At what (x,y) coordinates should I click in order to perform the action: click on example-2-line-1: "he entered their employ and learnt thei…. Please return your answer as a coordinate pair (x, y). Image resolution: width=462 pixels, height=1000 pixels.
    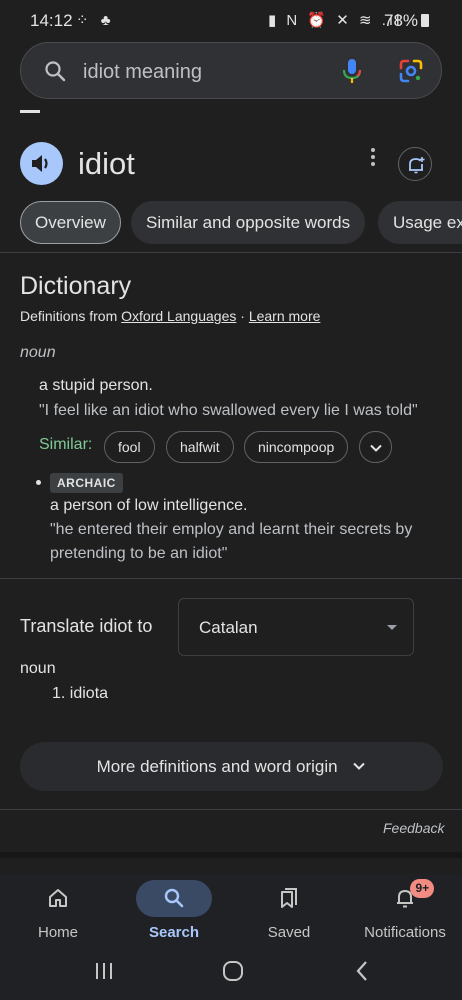
    Looking at the image, I should click on (231, 529).